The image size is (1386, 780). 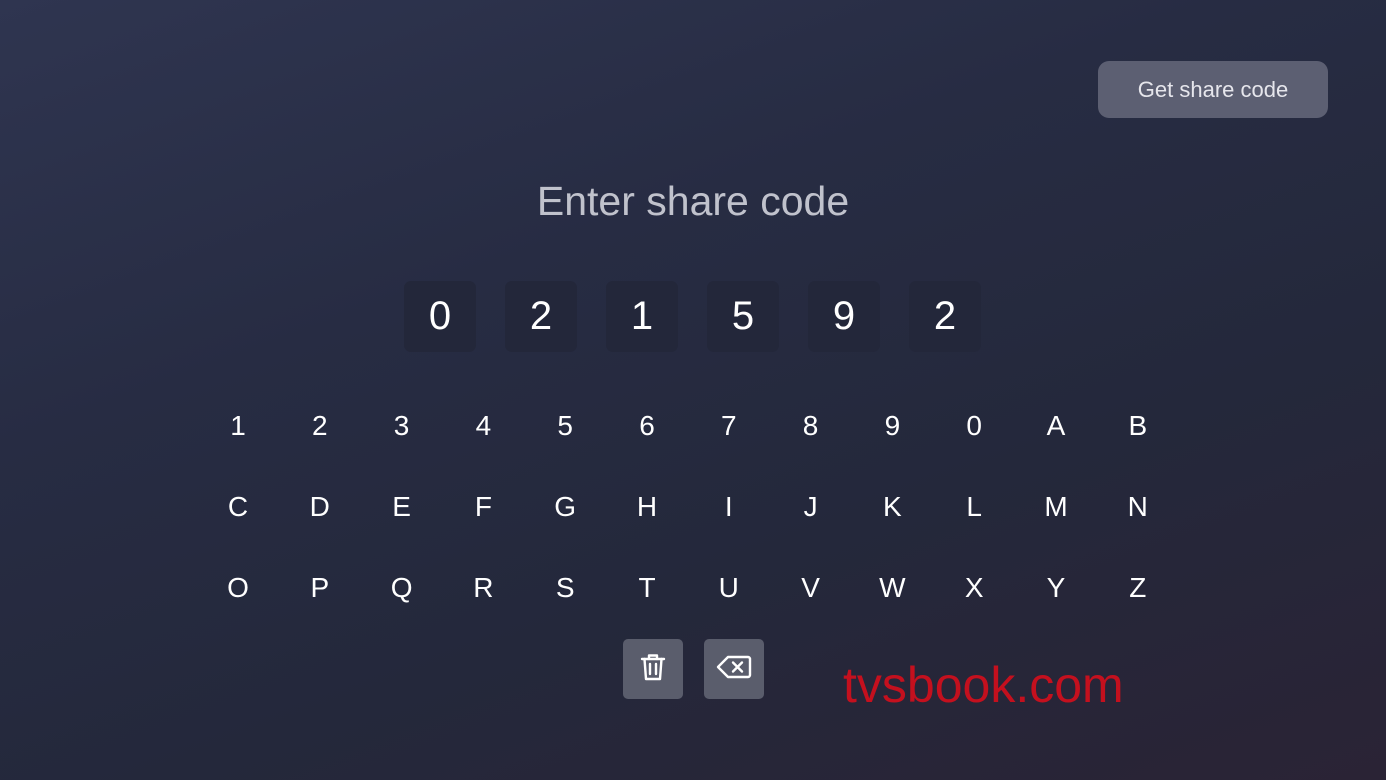 What do you see at coordinates (642, 316) in the screenshot?
I see `code-digit-box: 1` at bounding box center [642, 316].